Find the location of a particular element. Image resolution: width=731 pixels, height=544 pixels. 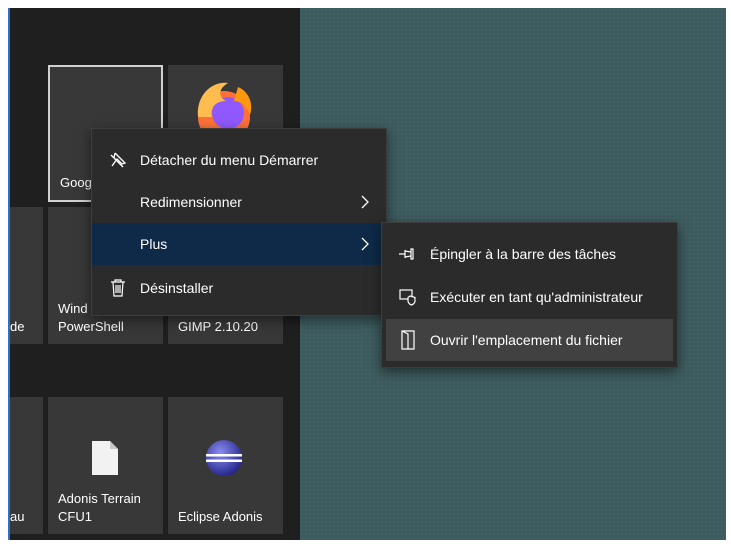

tile-label: Goog is located at coordinates (76, 182).